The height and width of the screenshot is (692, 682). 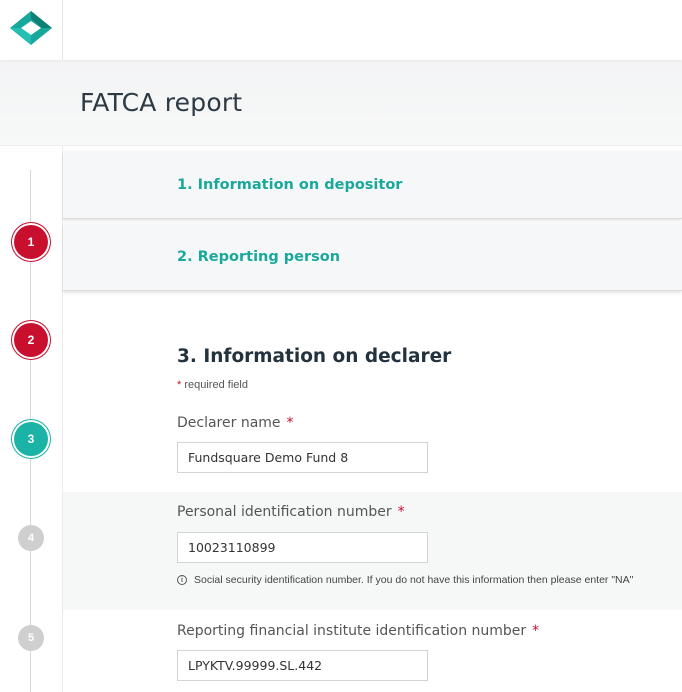 I want to click on title-bar: FATCA report, so click(x=341, y=103).